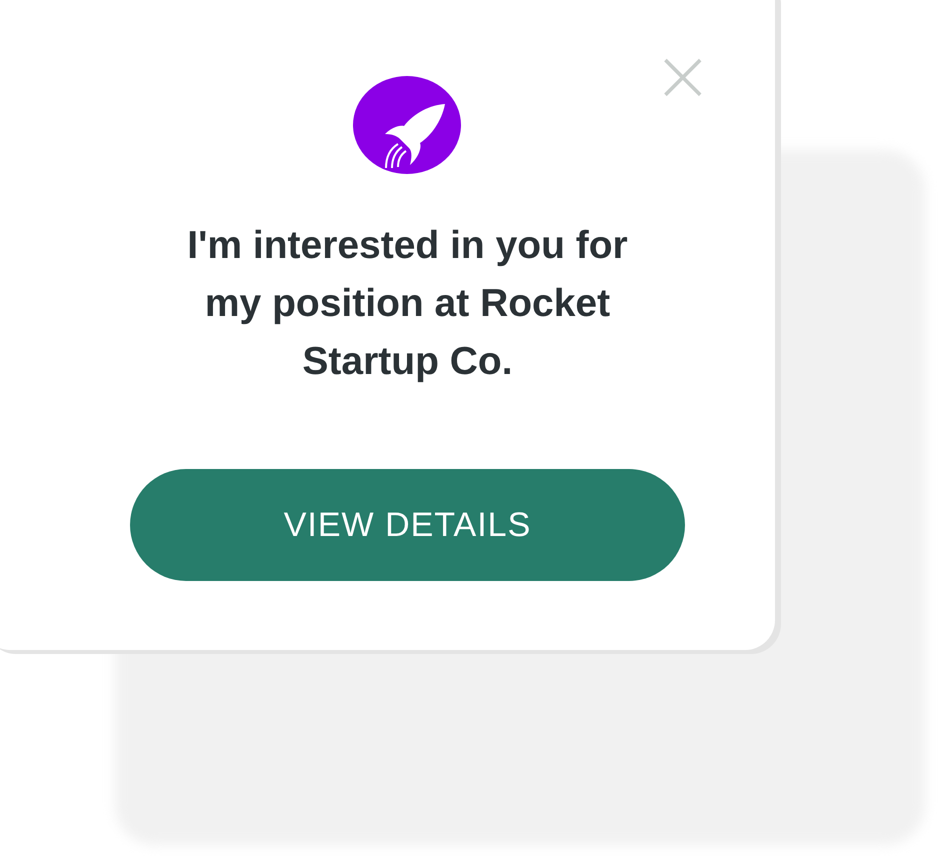 This screenshot has width=940, height=856. What do you see at coordinates (407, 525) in the screenshot?
I see `view-details-button: VIEW DETAILS` at bounding box center [407, 525].